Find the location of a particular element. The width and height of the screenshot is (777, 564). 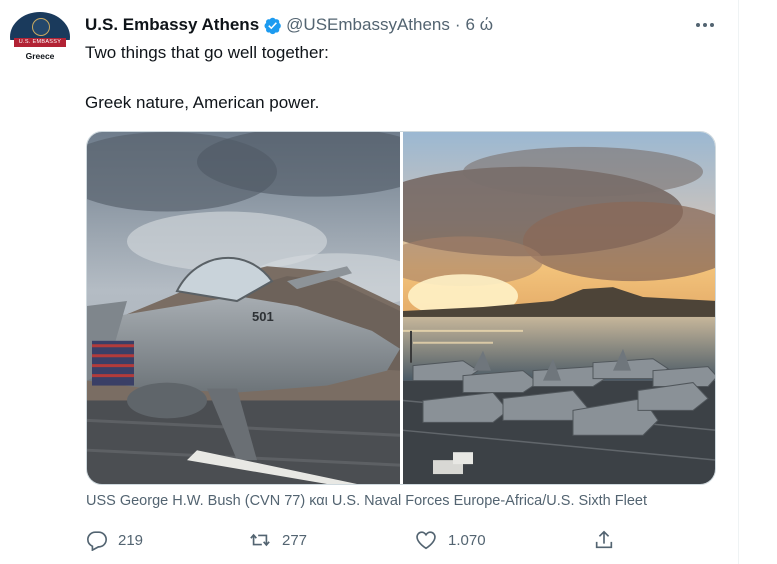

column-divider is located at coordinates (738, 282).